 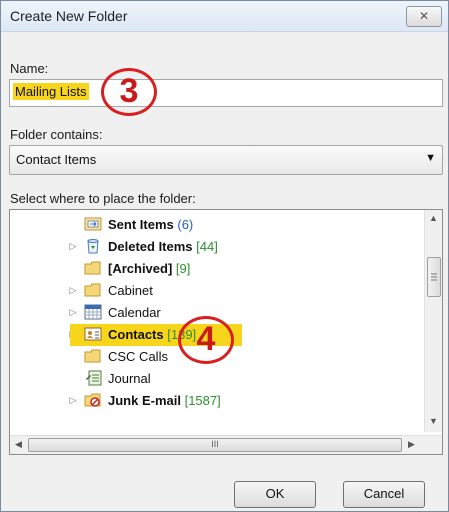 What do you see at coordinates (411, 444) in the screenshot?
I see `scroll-right-arrow-icon: ▶` at bounding box center [411, 444].